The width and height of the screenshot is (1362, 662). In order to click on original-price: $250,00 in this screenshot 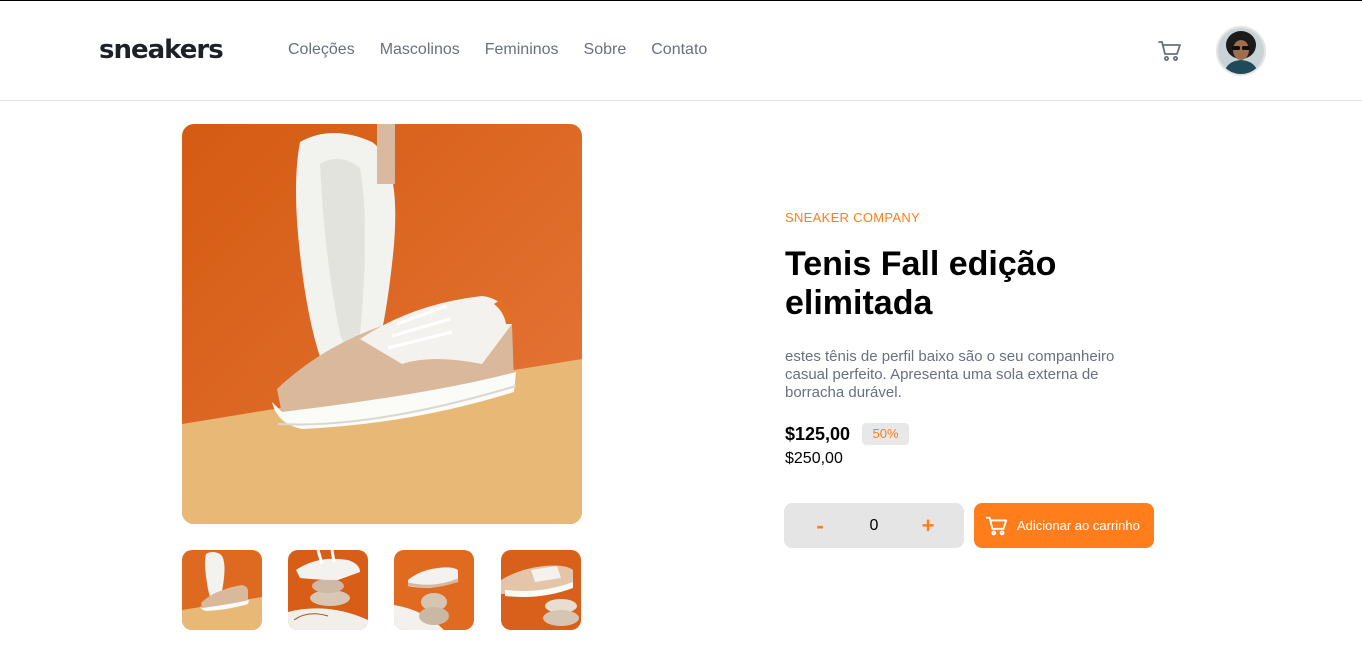, I will do `click(814, 458)`.